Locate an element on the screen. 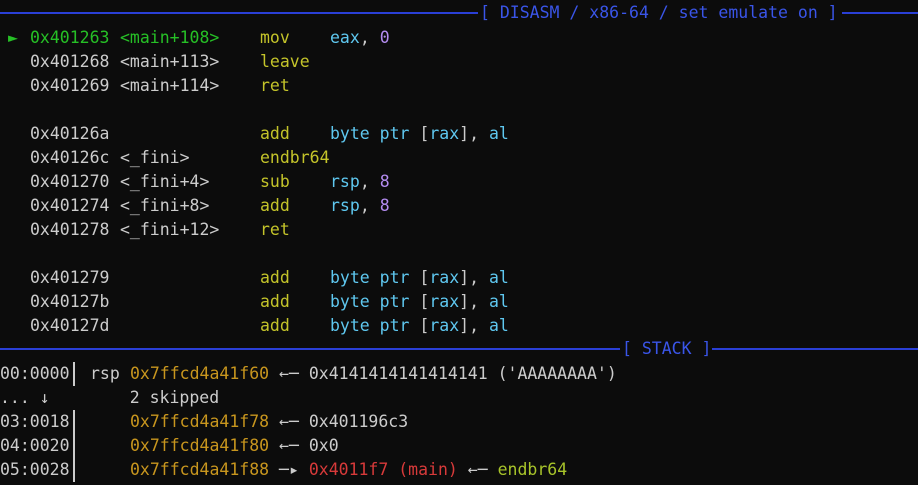 The height and width of the screenshot is (485, 918). stack-offset: 04:0020 is located at coordinates (35, 445).